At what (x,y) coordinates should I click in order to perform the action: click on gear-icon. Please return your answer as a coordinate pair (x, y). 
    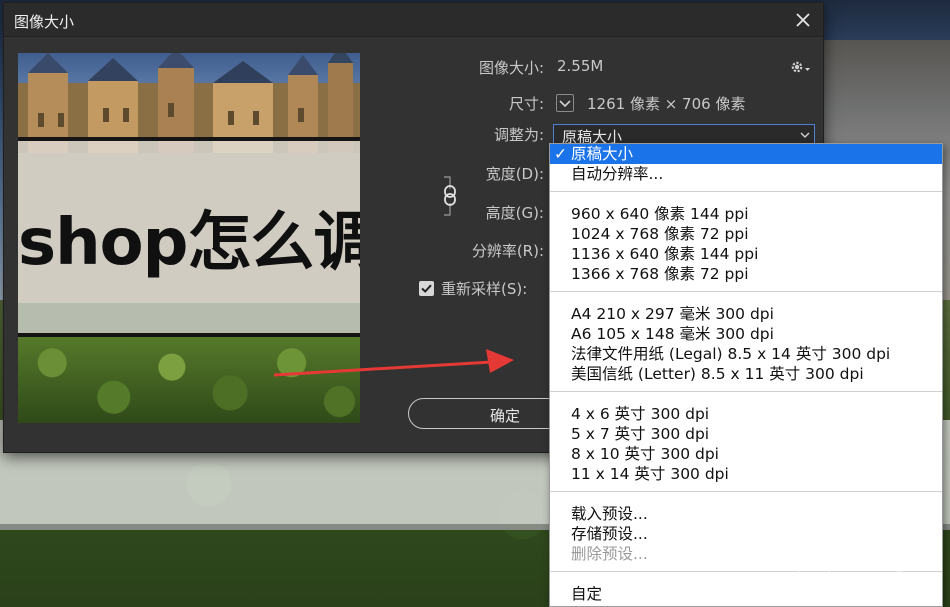
    Looking at the image, I should click on (800, 67).